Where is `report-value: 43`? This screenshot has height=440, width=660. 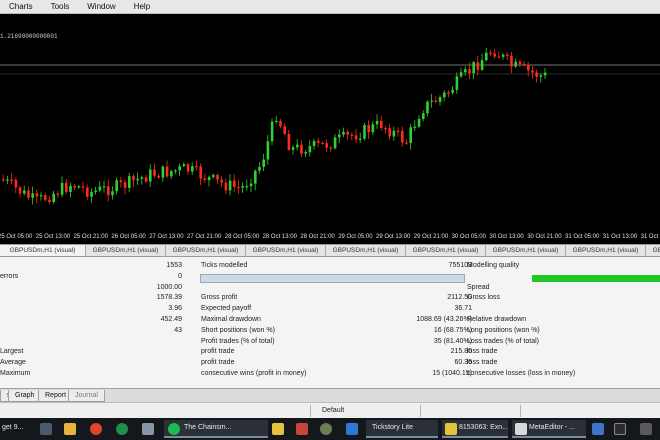
report-value: 43 is located at coordinates (178, 330).